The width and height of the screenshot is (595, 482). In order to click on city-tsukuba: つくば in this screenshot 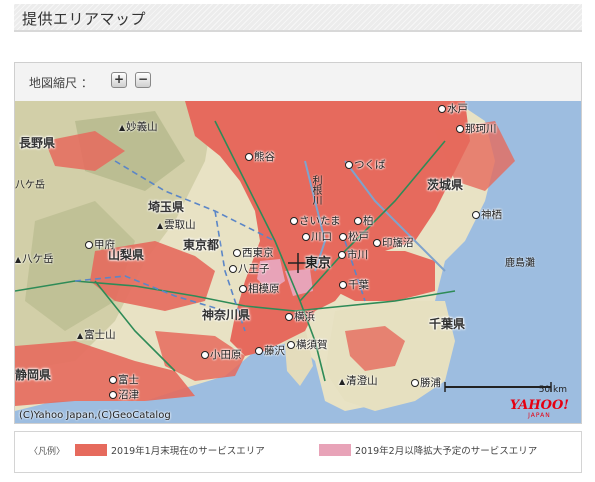, I will do `click(365, 165)`.